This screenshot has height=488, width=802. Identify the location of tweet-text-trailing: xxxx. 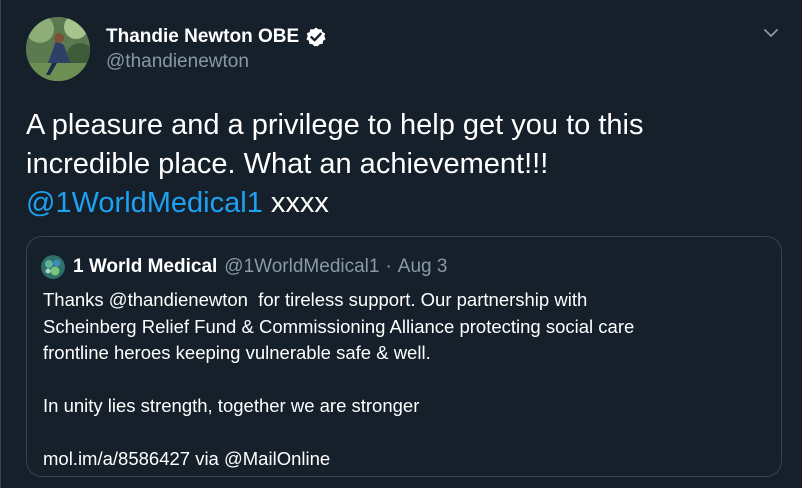
(295, 203).